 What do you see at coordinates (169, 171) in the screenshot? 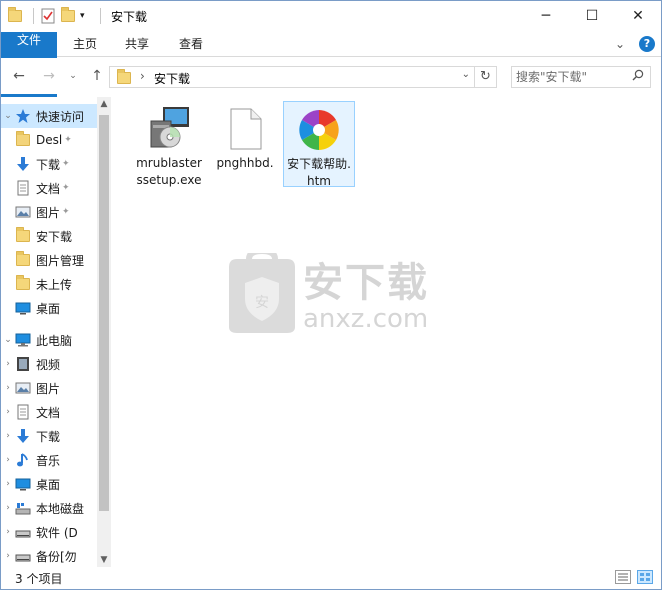
I see `file-name: mrublasterssetup.exe` at bounding box center [169, 171].